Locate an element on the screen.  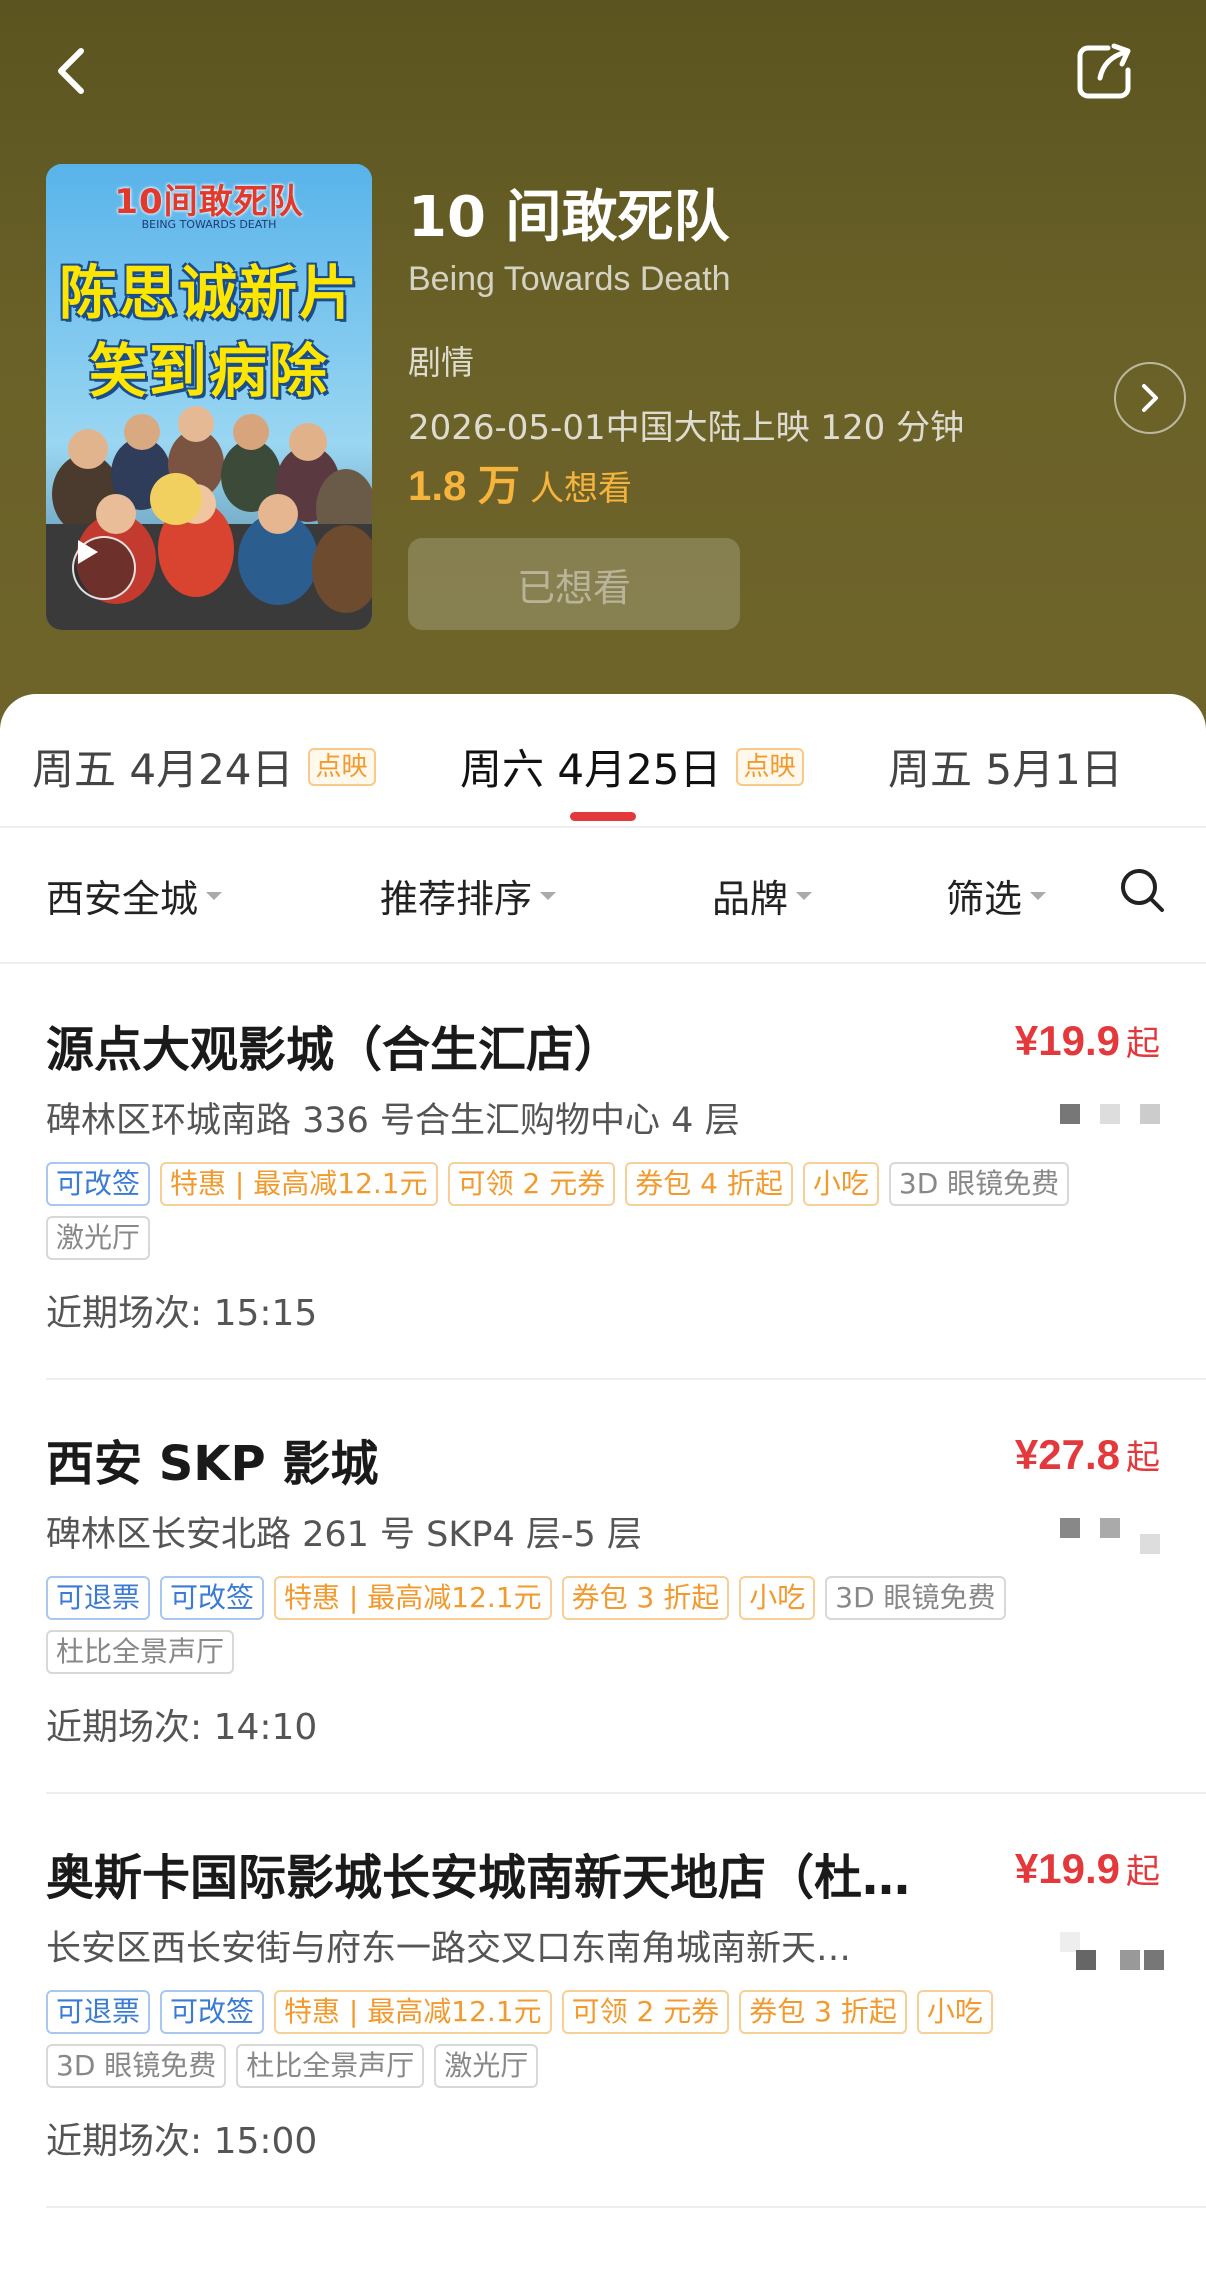
tag-row: 可改签 特惠 | 最高减12.1元 可领 2 元券 券包 4 折起 小吃 3D 眼镜免费 is located at coordinates (606, 1184).